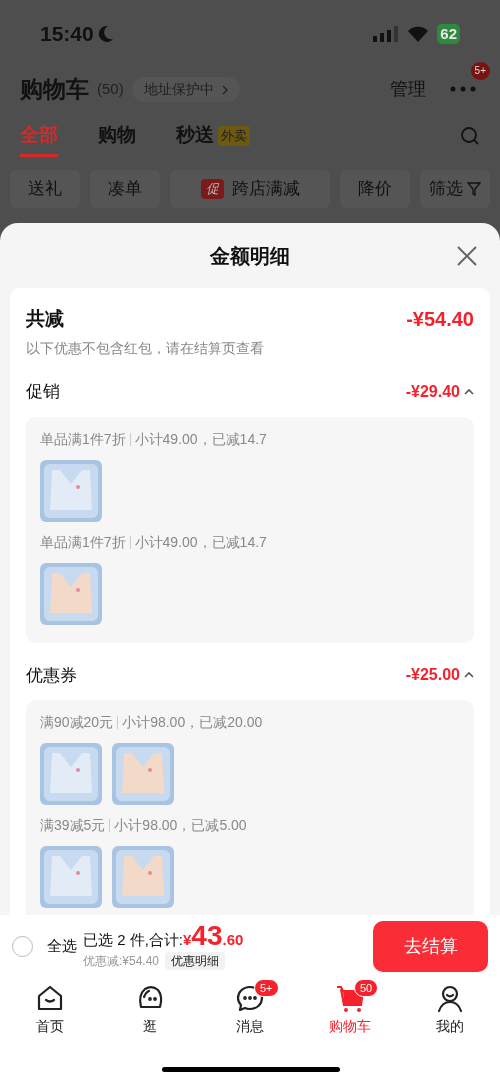 This screenshot has width=500, height=1082. I want to click on sheet-title: 金额明细, so click(250, 256).